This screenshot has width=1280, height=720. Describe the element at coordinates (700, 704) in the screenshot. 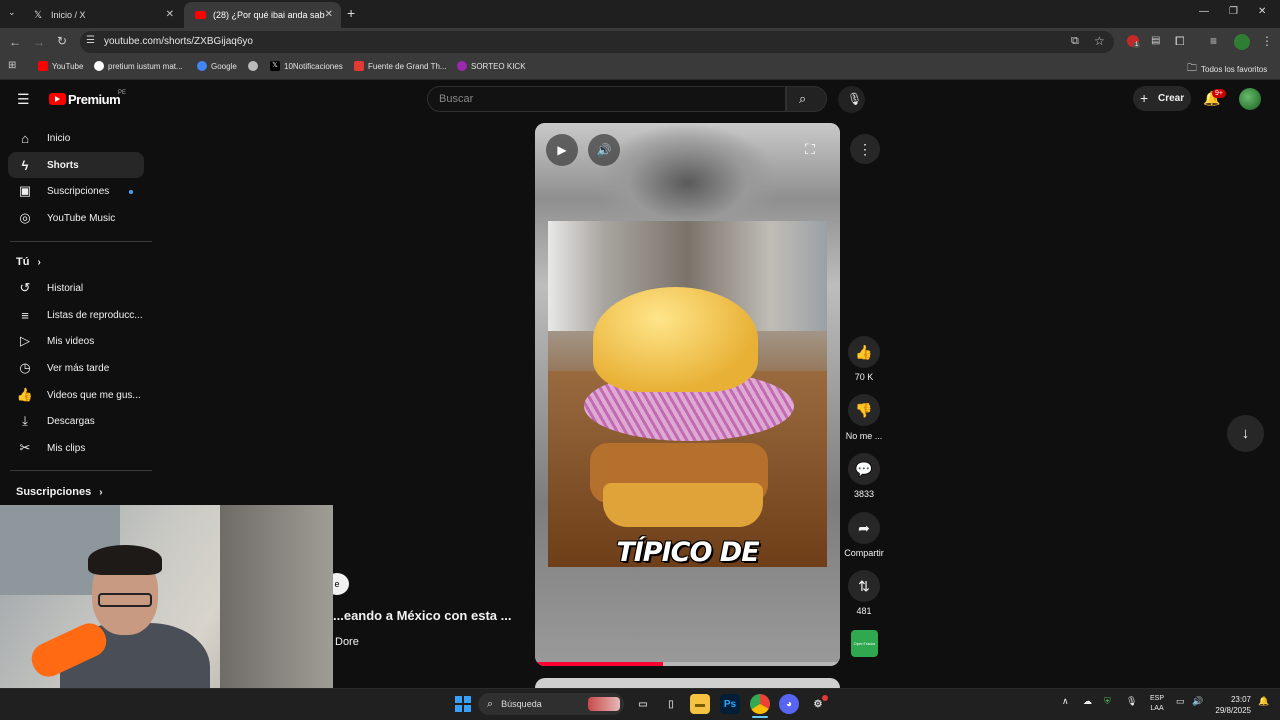

I see `file-explorer-icon: ▬` at that location.